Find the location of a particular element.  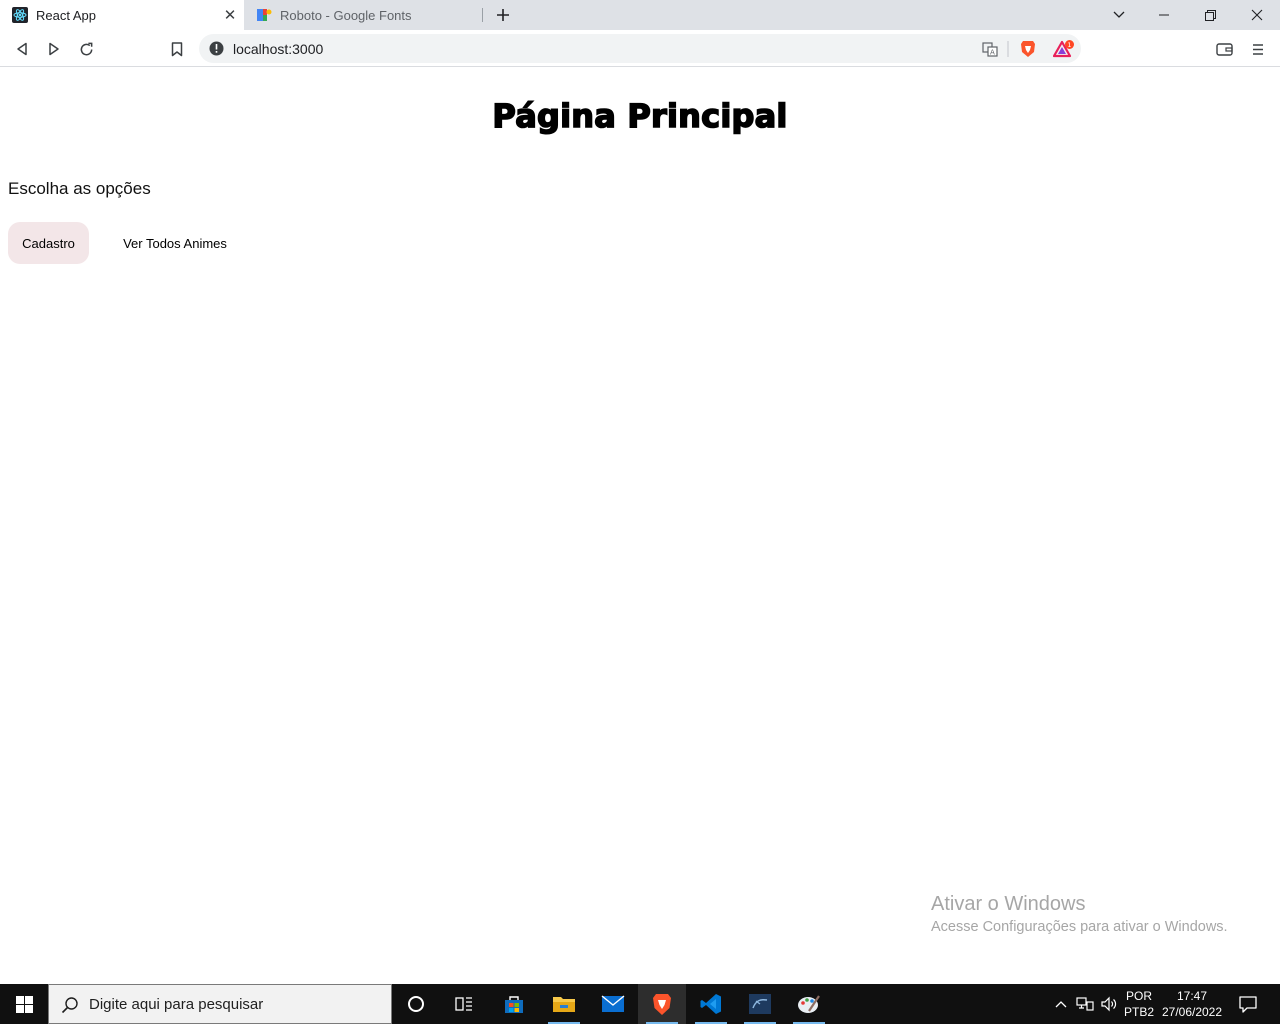

restore-icon is located at coordinates (1210, 15).